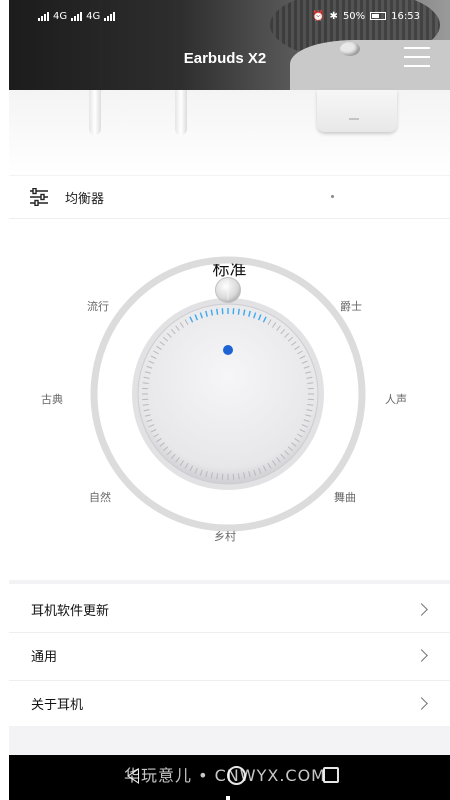  What do you see at coordinates (60, 16) in the screenshot?
I see `network-type-1: 4G` at bounding box center [60, 16].